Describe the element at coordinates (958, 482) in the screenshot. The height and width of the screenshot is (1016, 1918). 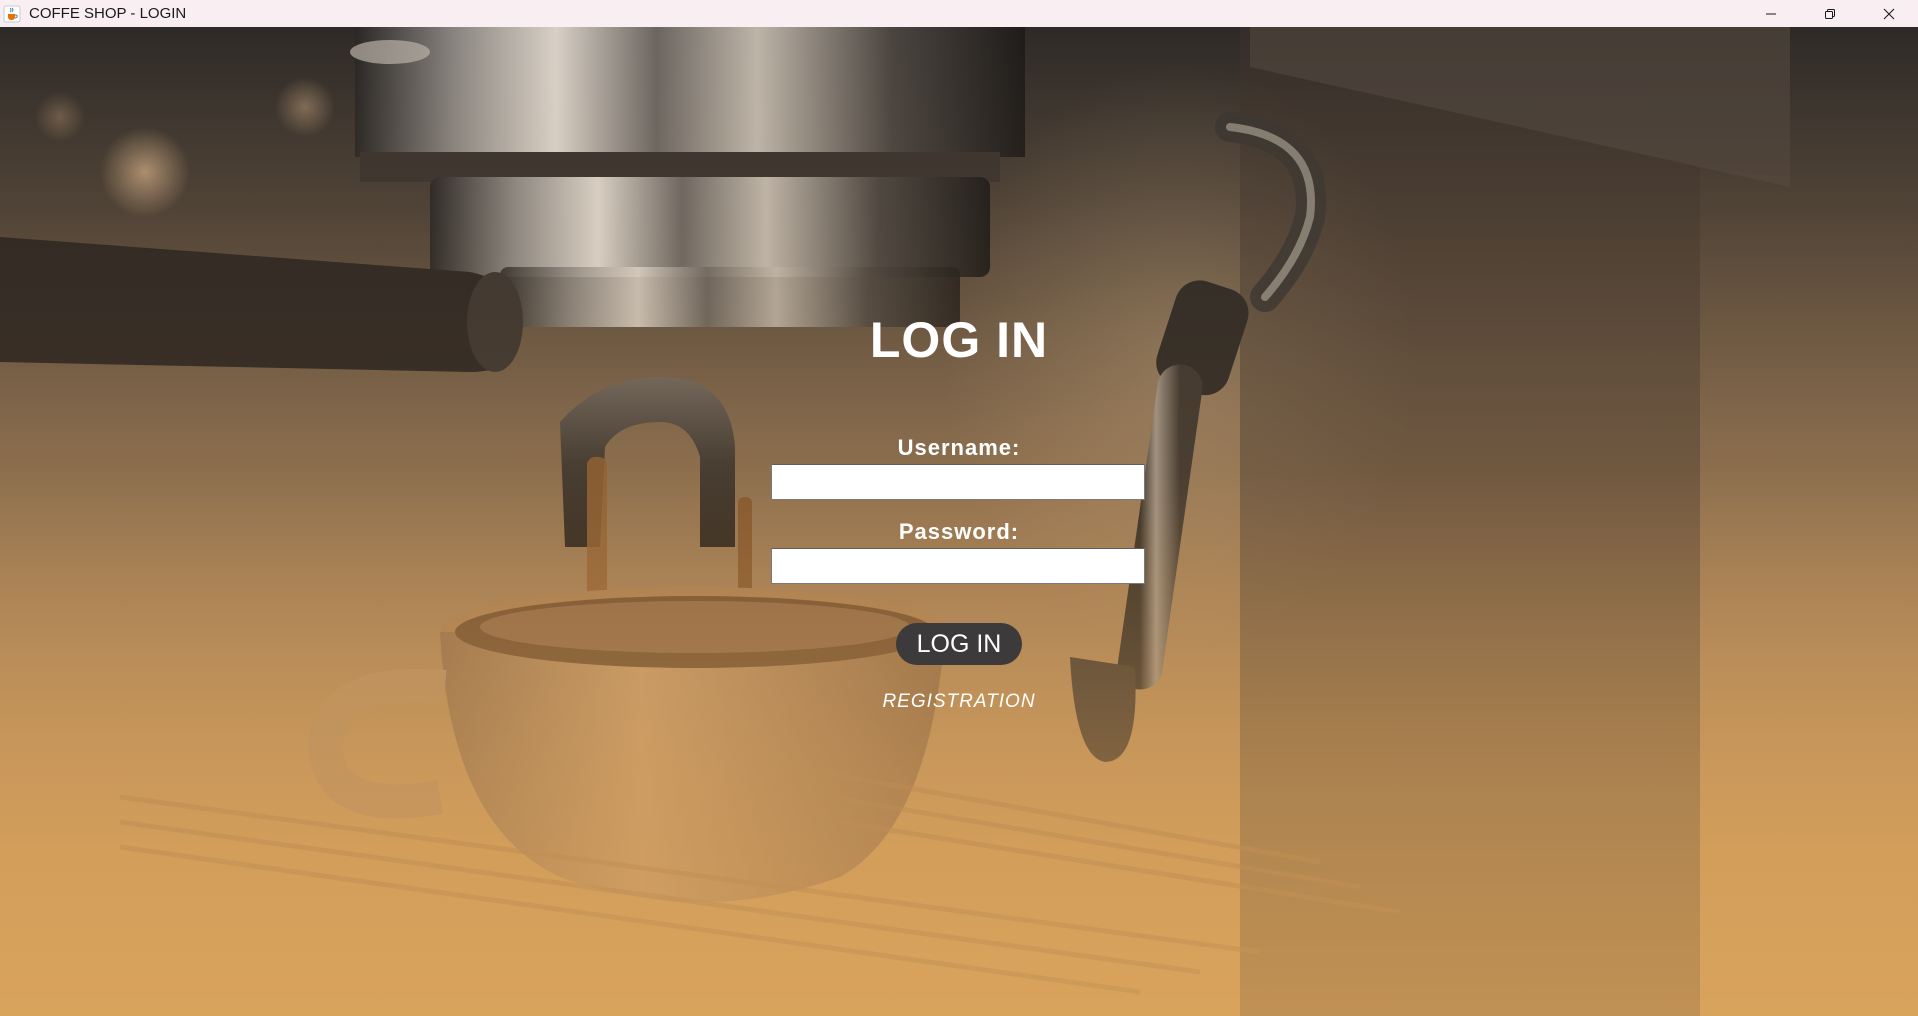
I see `username-input` at that location.